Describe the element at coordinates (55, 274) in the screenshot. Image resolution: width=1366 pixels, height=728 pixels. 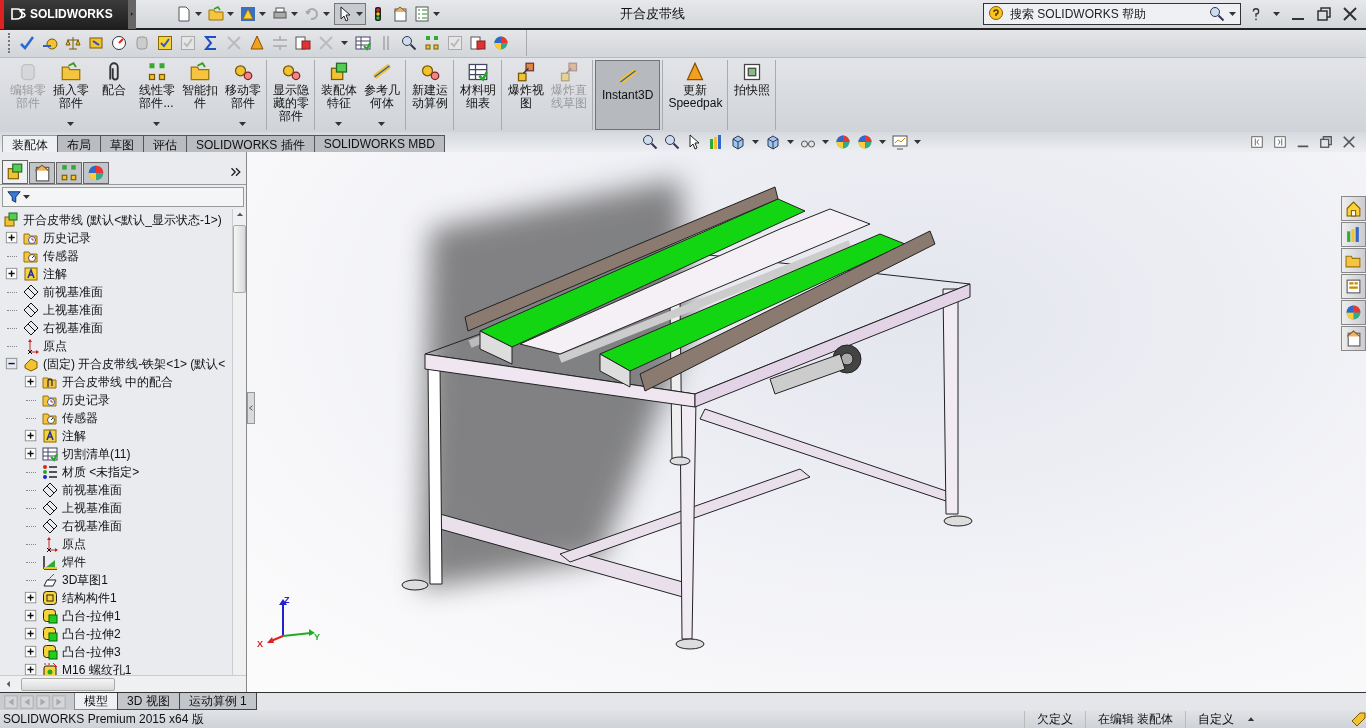
I see `tree-item: 注解` at that location.